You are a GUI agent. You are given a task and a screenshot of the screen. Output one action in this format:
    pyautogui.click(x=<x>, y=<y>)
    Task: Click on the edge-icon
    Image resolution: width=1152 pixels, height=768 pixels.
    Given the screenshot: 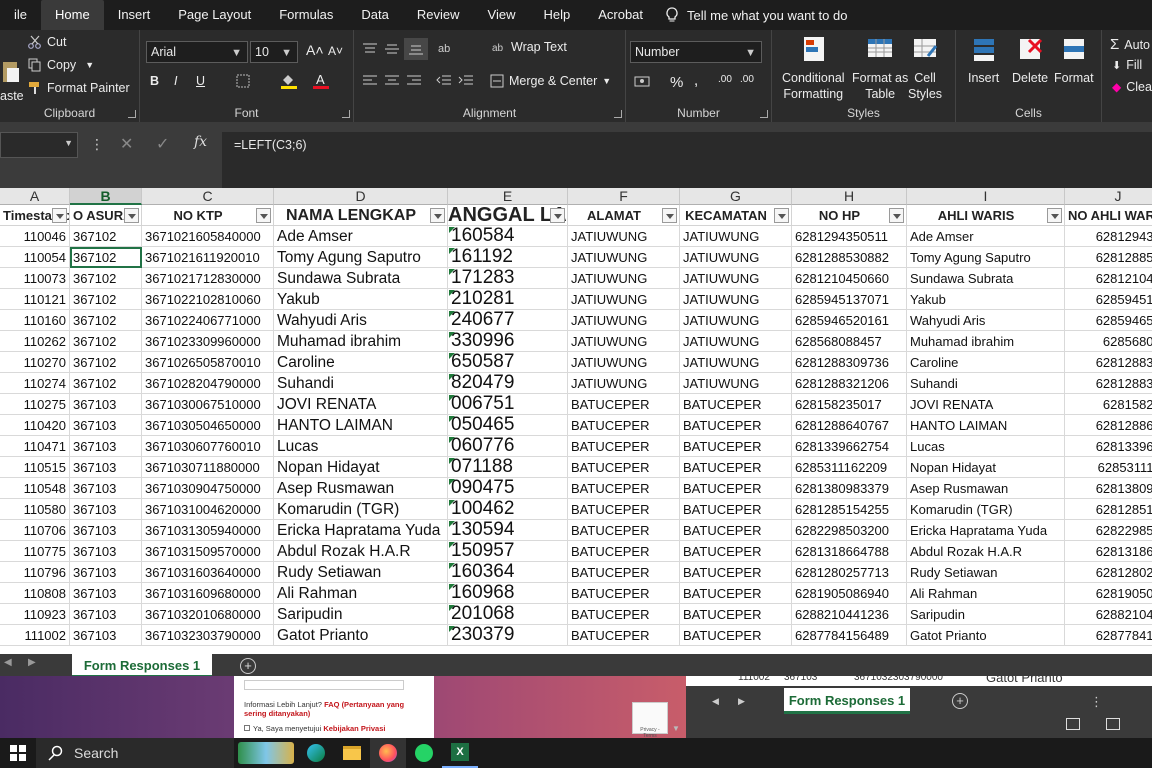 What is the action you would take?
    pyautogui.click(x=316, y=753)
    